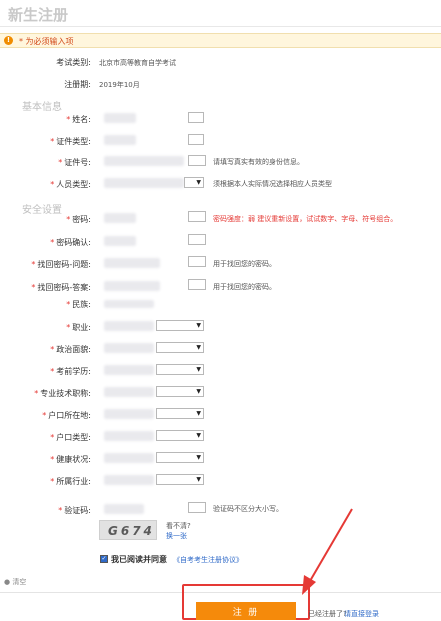  What do you see at coordinates (61, 287) in the screenshot?
I see `recover-answer-label: * 找回密码-答案:` at bounding box center [61, 287].